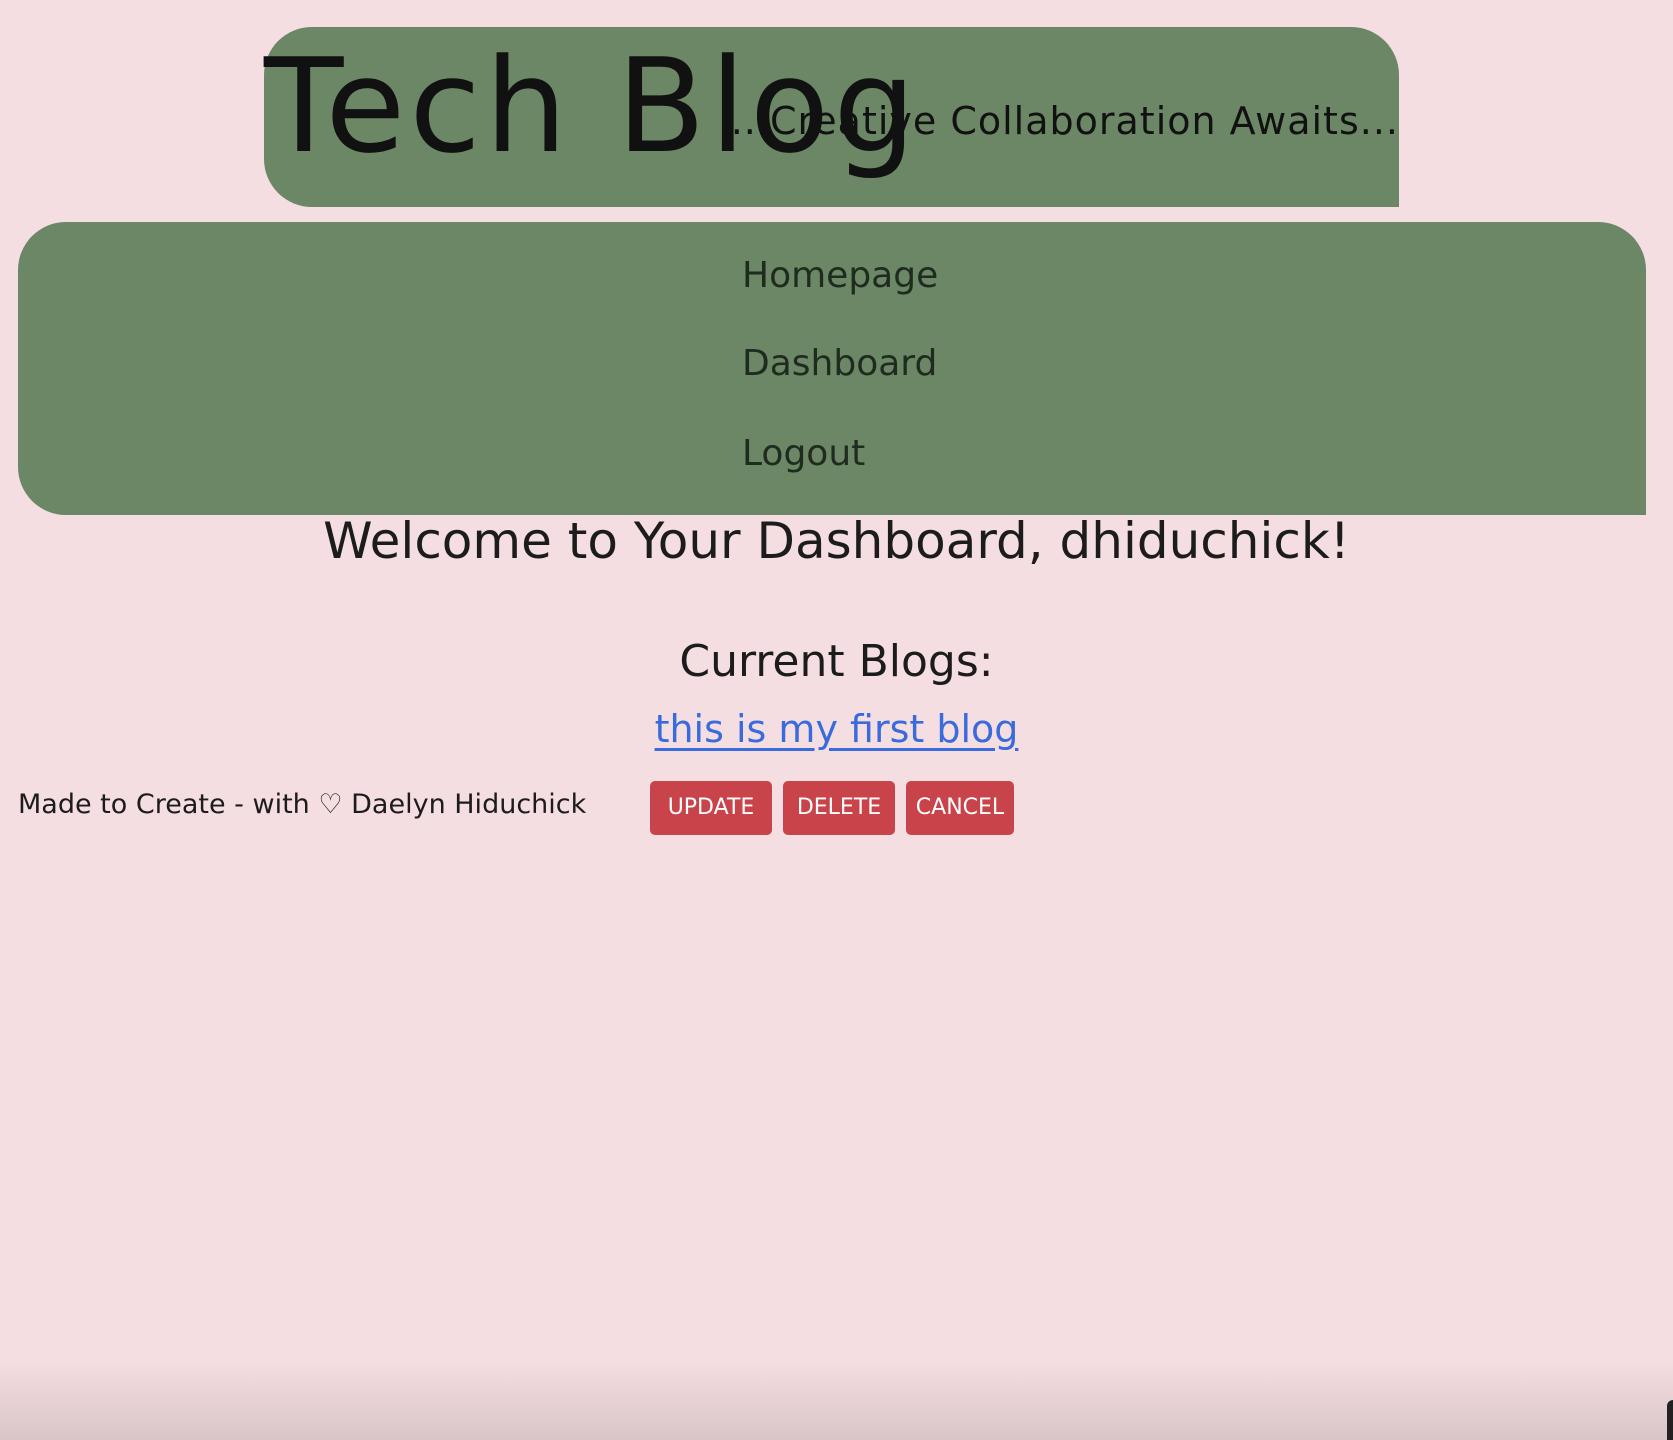  What do you see at coordinates (960, 808) in the screenshot?
I see `cancel-button: CANCEL` at bounding box center [960, 808].